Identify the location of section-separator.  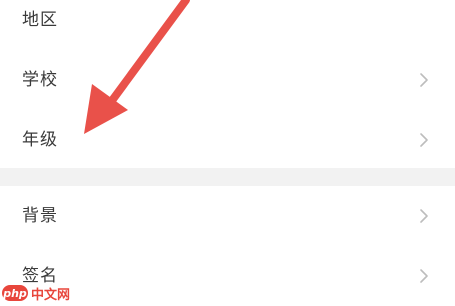
(227, 177).